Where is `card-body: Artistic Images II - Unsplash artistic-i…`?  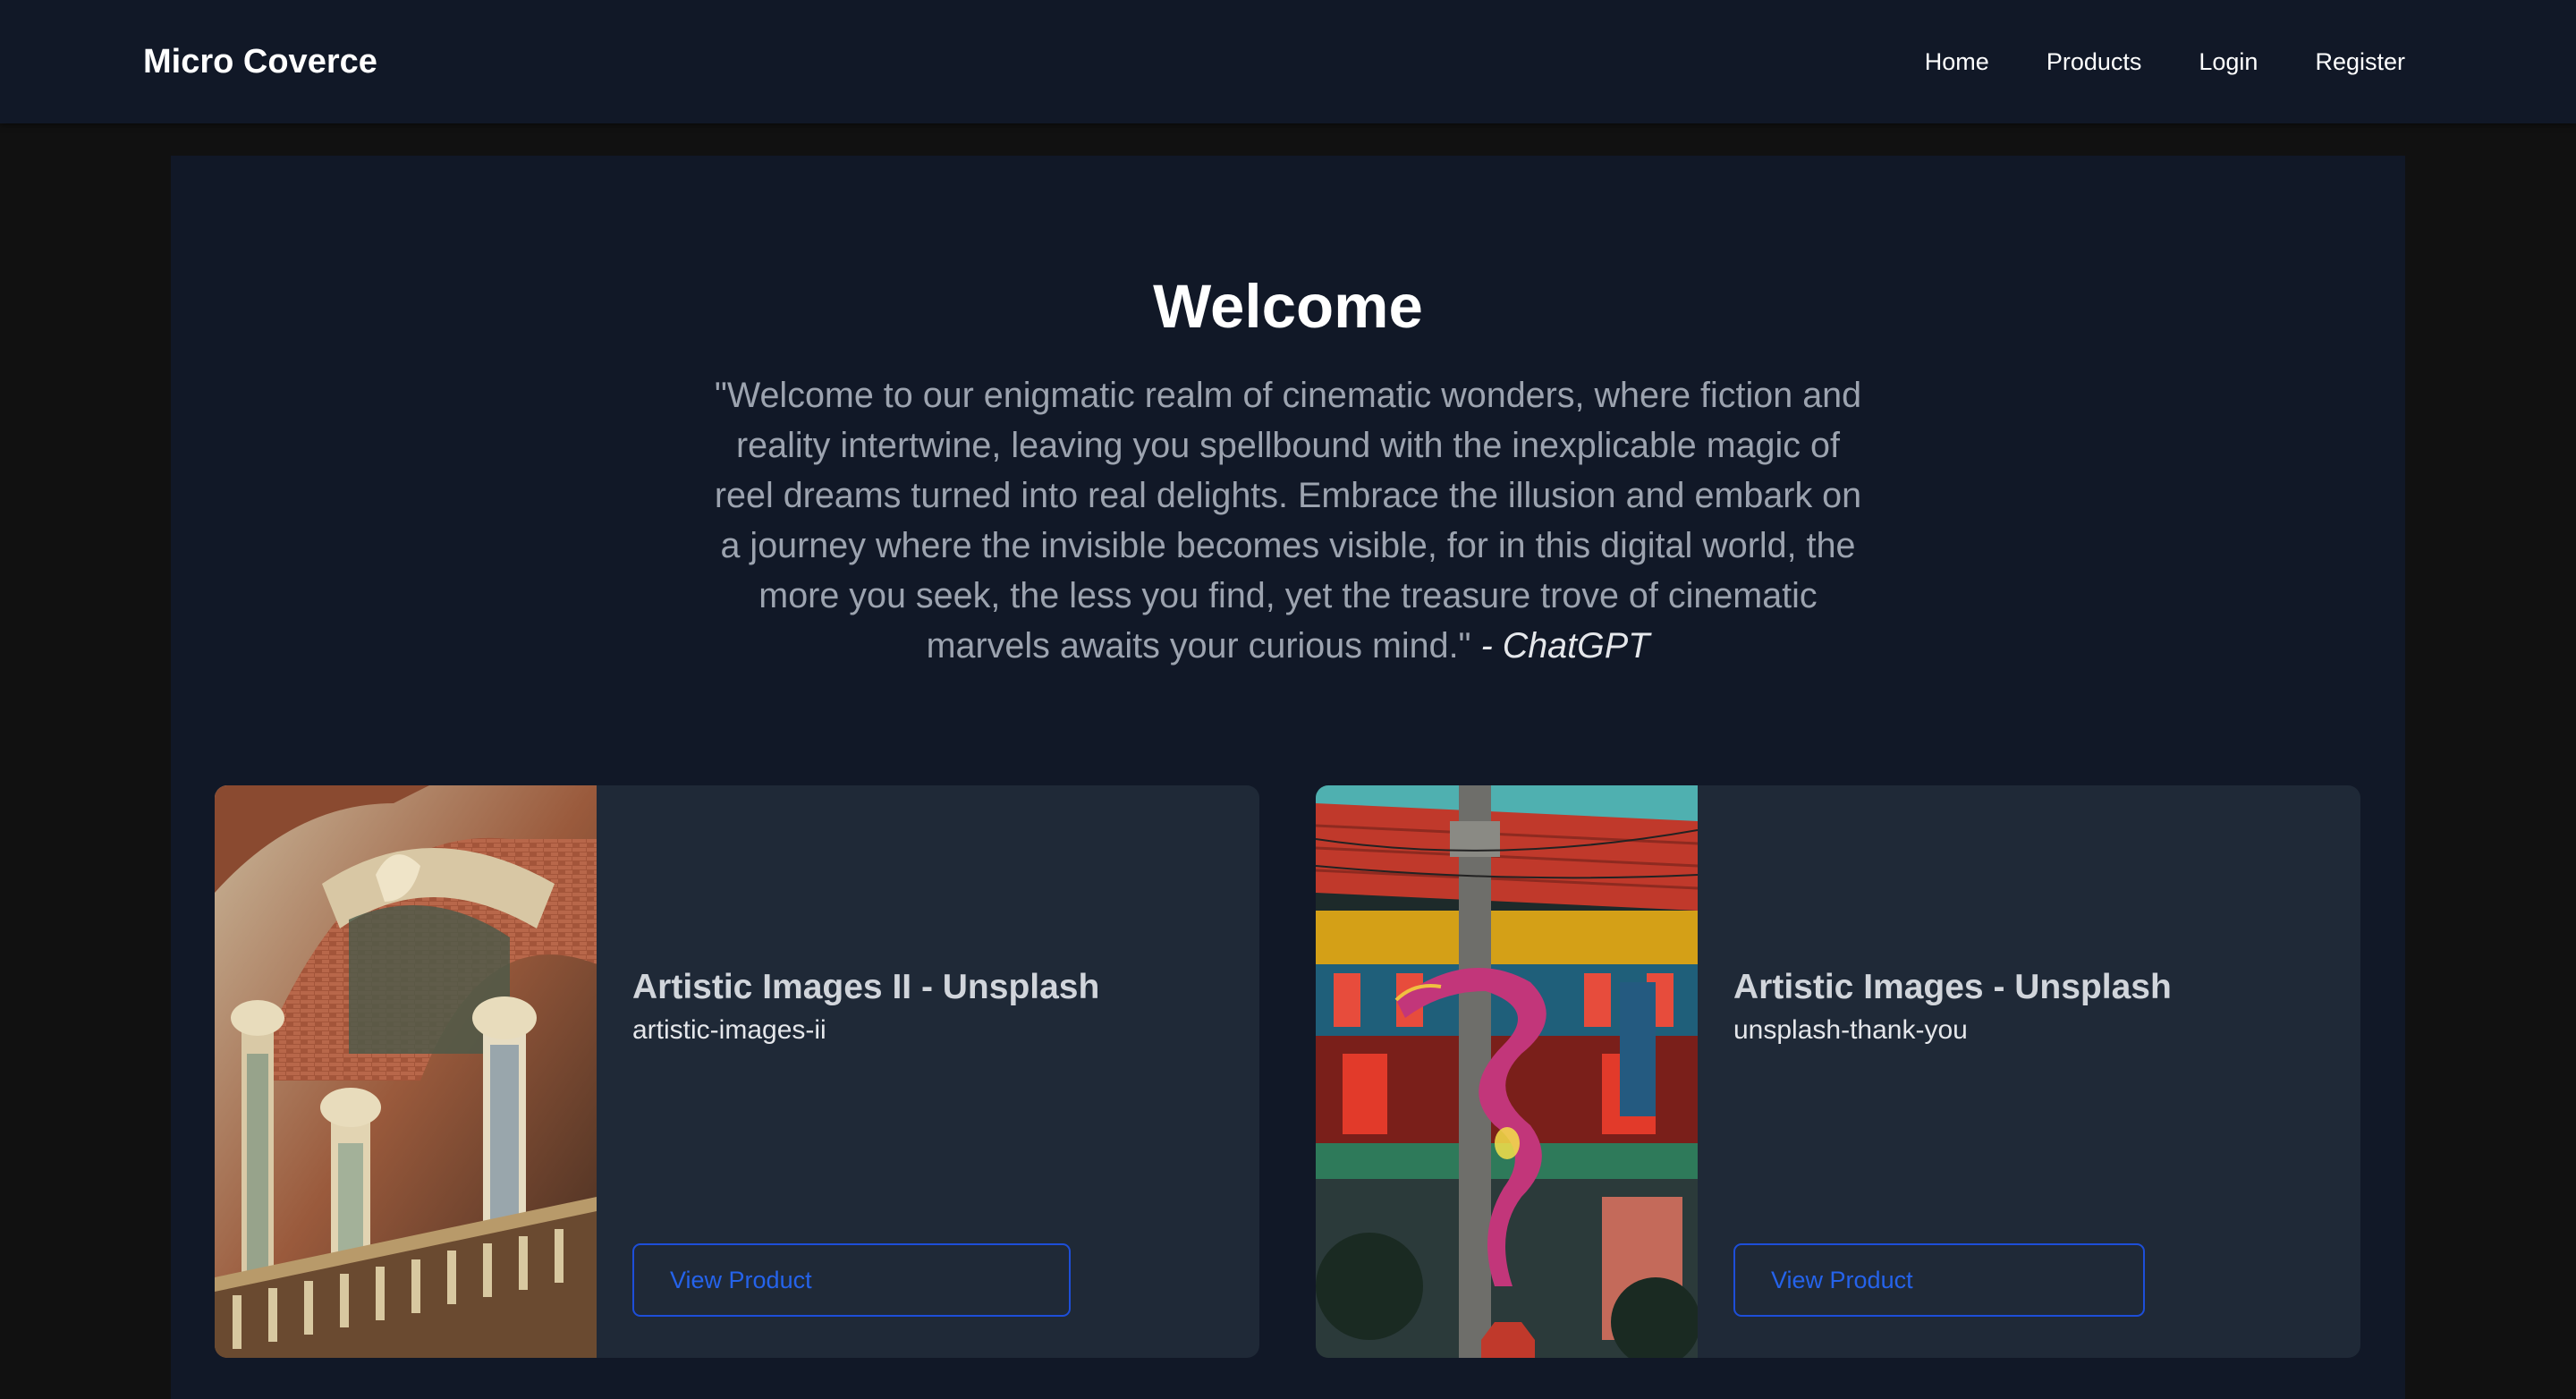
card-body: Artistic Images II - Unsplash artistic-i… is located at coordinates (932, 1071).